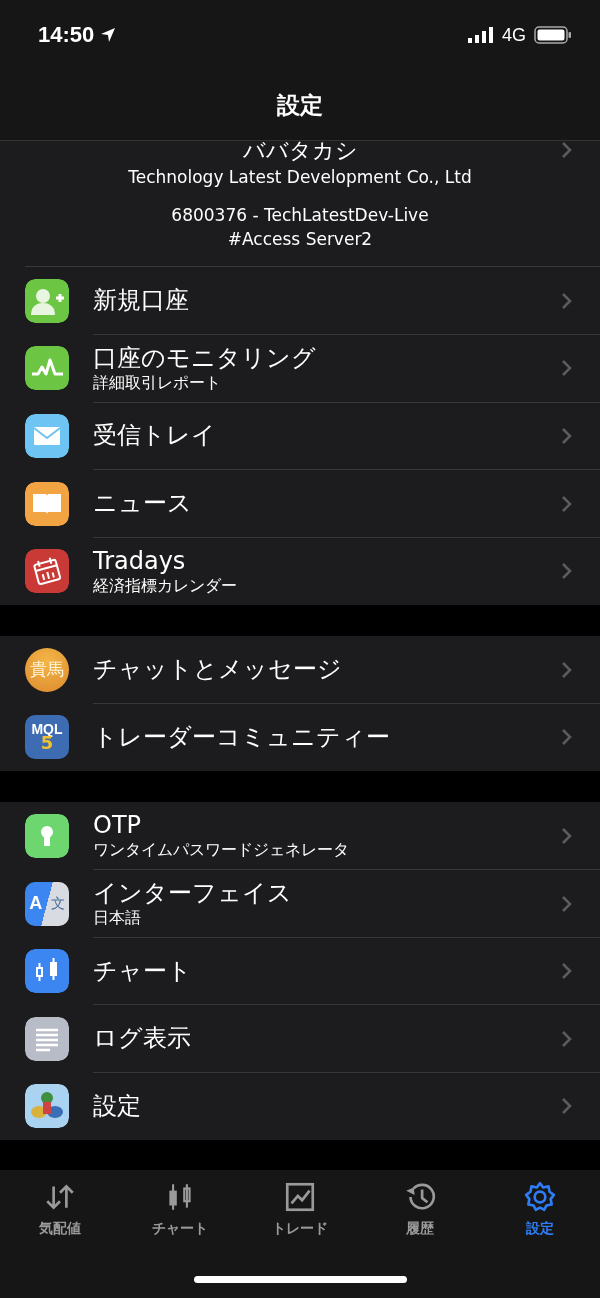  I want to click on item-label: 口座のモニタリング, so click(204, 357).